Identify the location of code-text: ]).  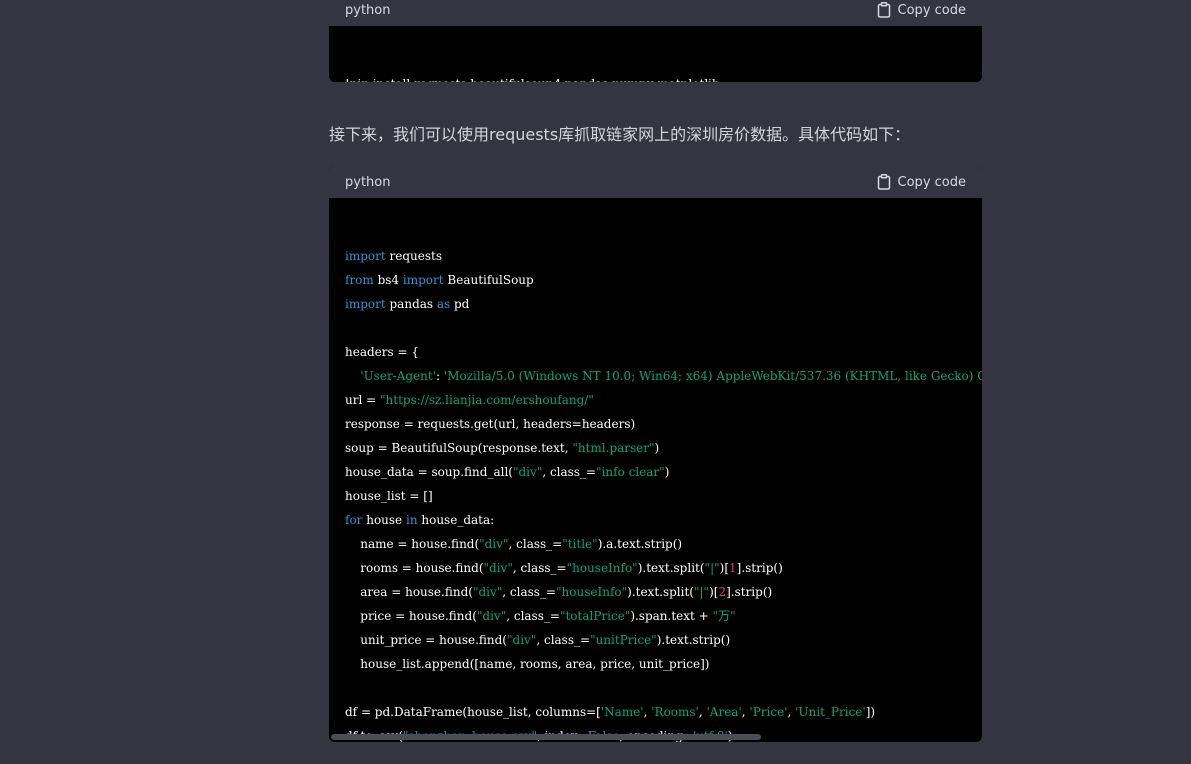
(870, 712).